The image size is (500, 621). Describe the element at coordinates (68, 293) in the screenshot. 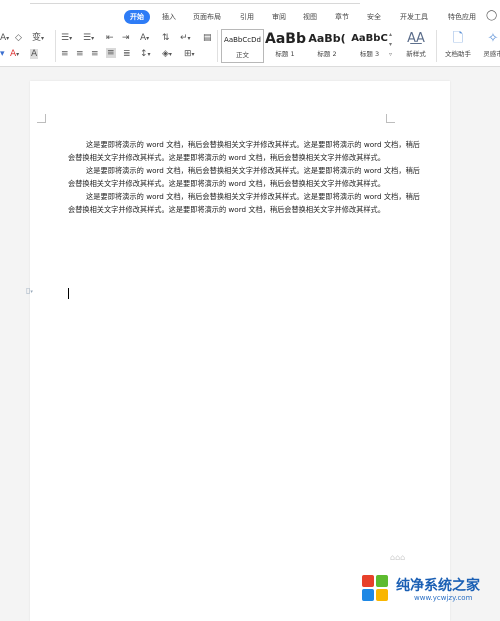

I see `text-cursor` at that location.